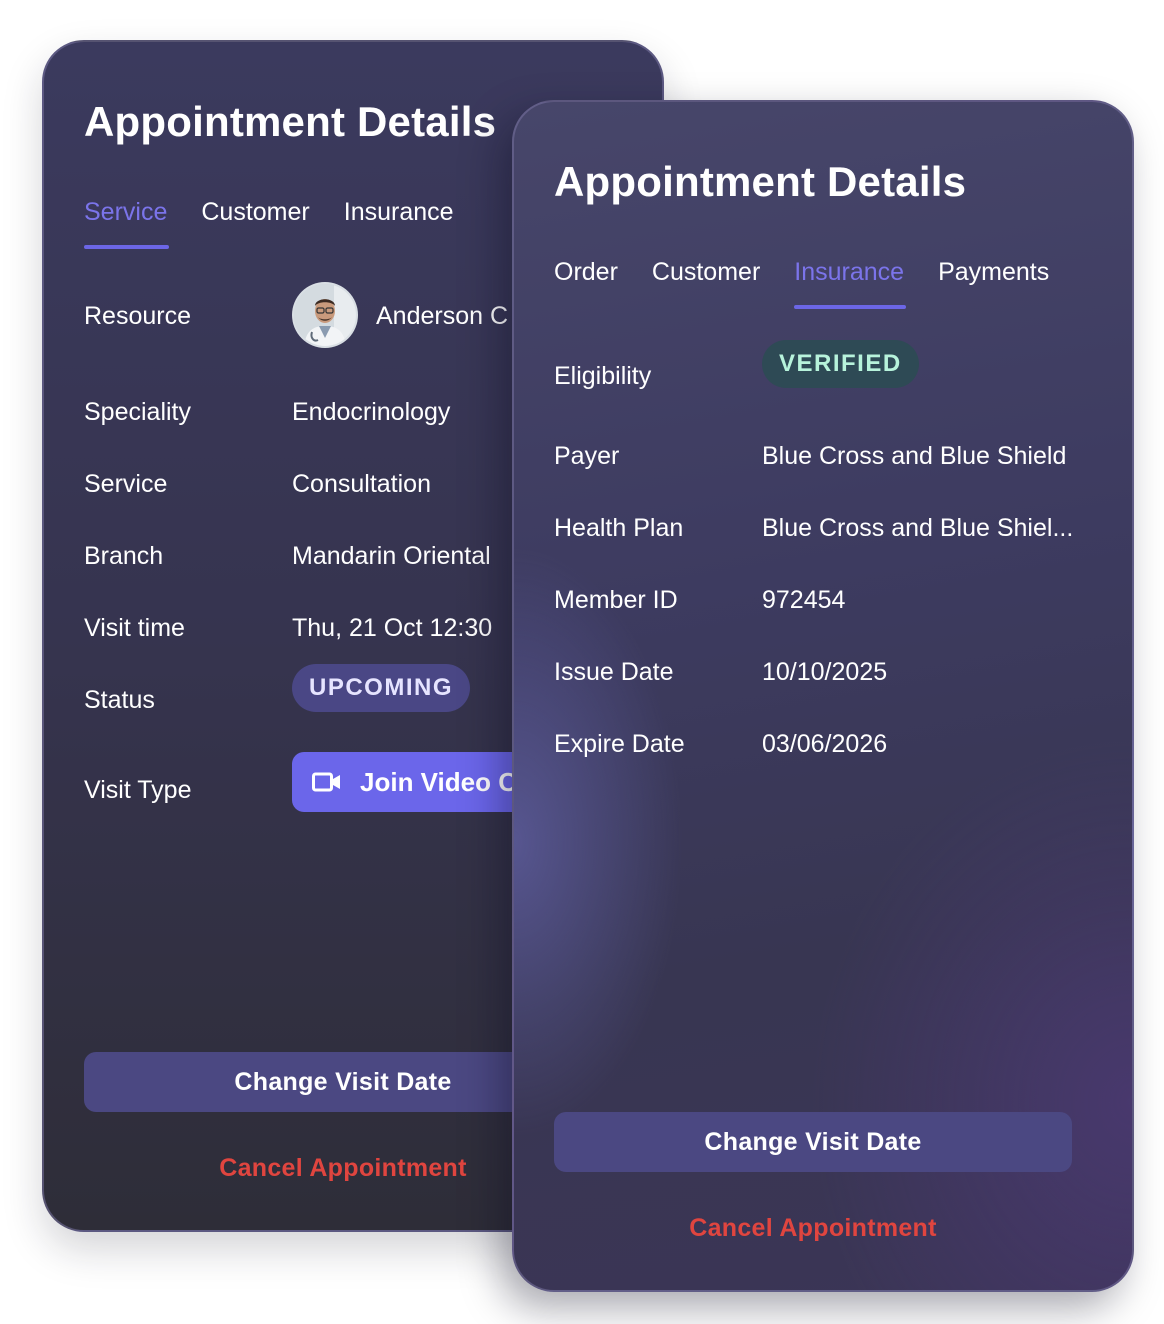 The width and height of the screenshot is (1164, 1324). Describe the element at coordinates (813, 1228) in the screenshot. I see `cancel-appointment-button: Cancel Appointment` at that location.